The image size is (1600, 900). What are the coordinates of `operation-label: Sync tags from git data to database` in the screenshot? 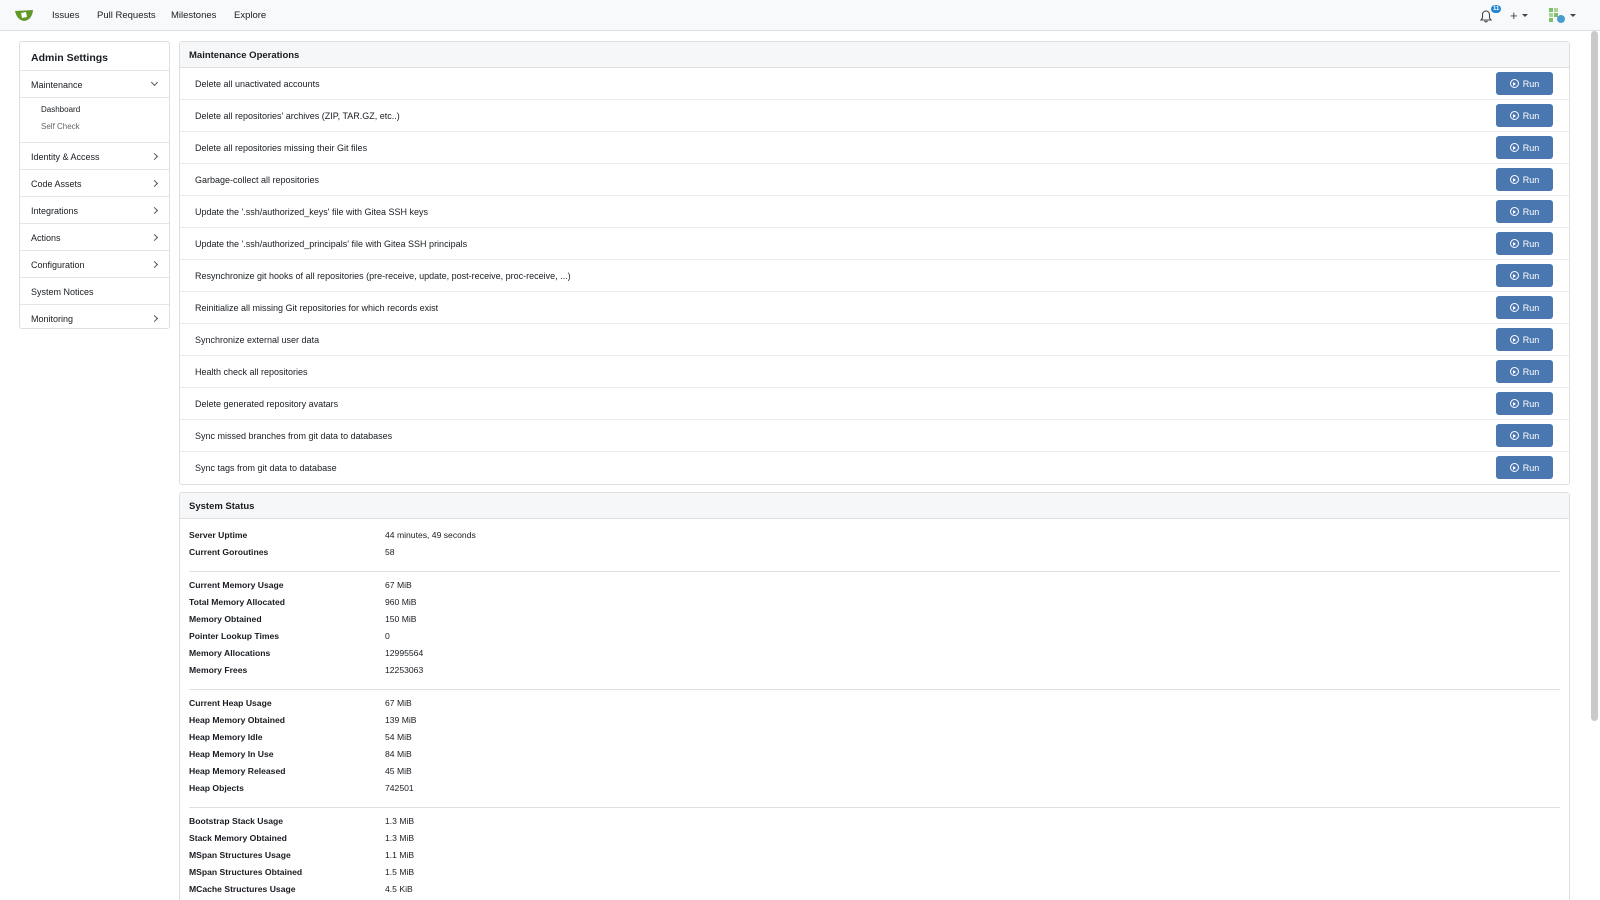 It's located at (266, 468).